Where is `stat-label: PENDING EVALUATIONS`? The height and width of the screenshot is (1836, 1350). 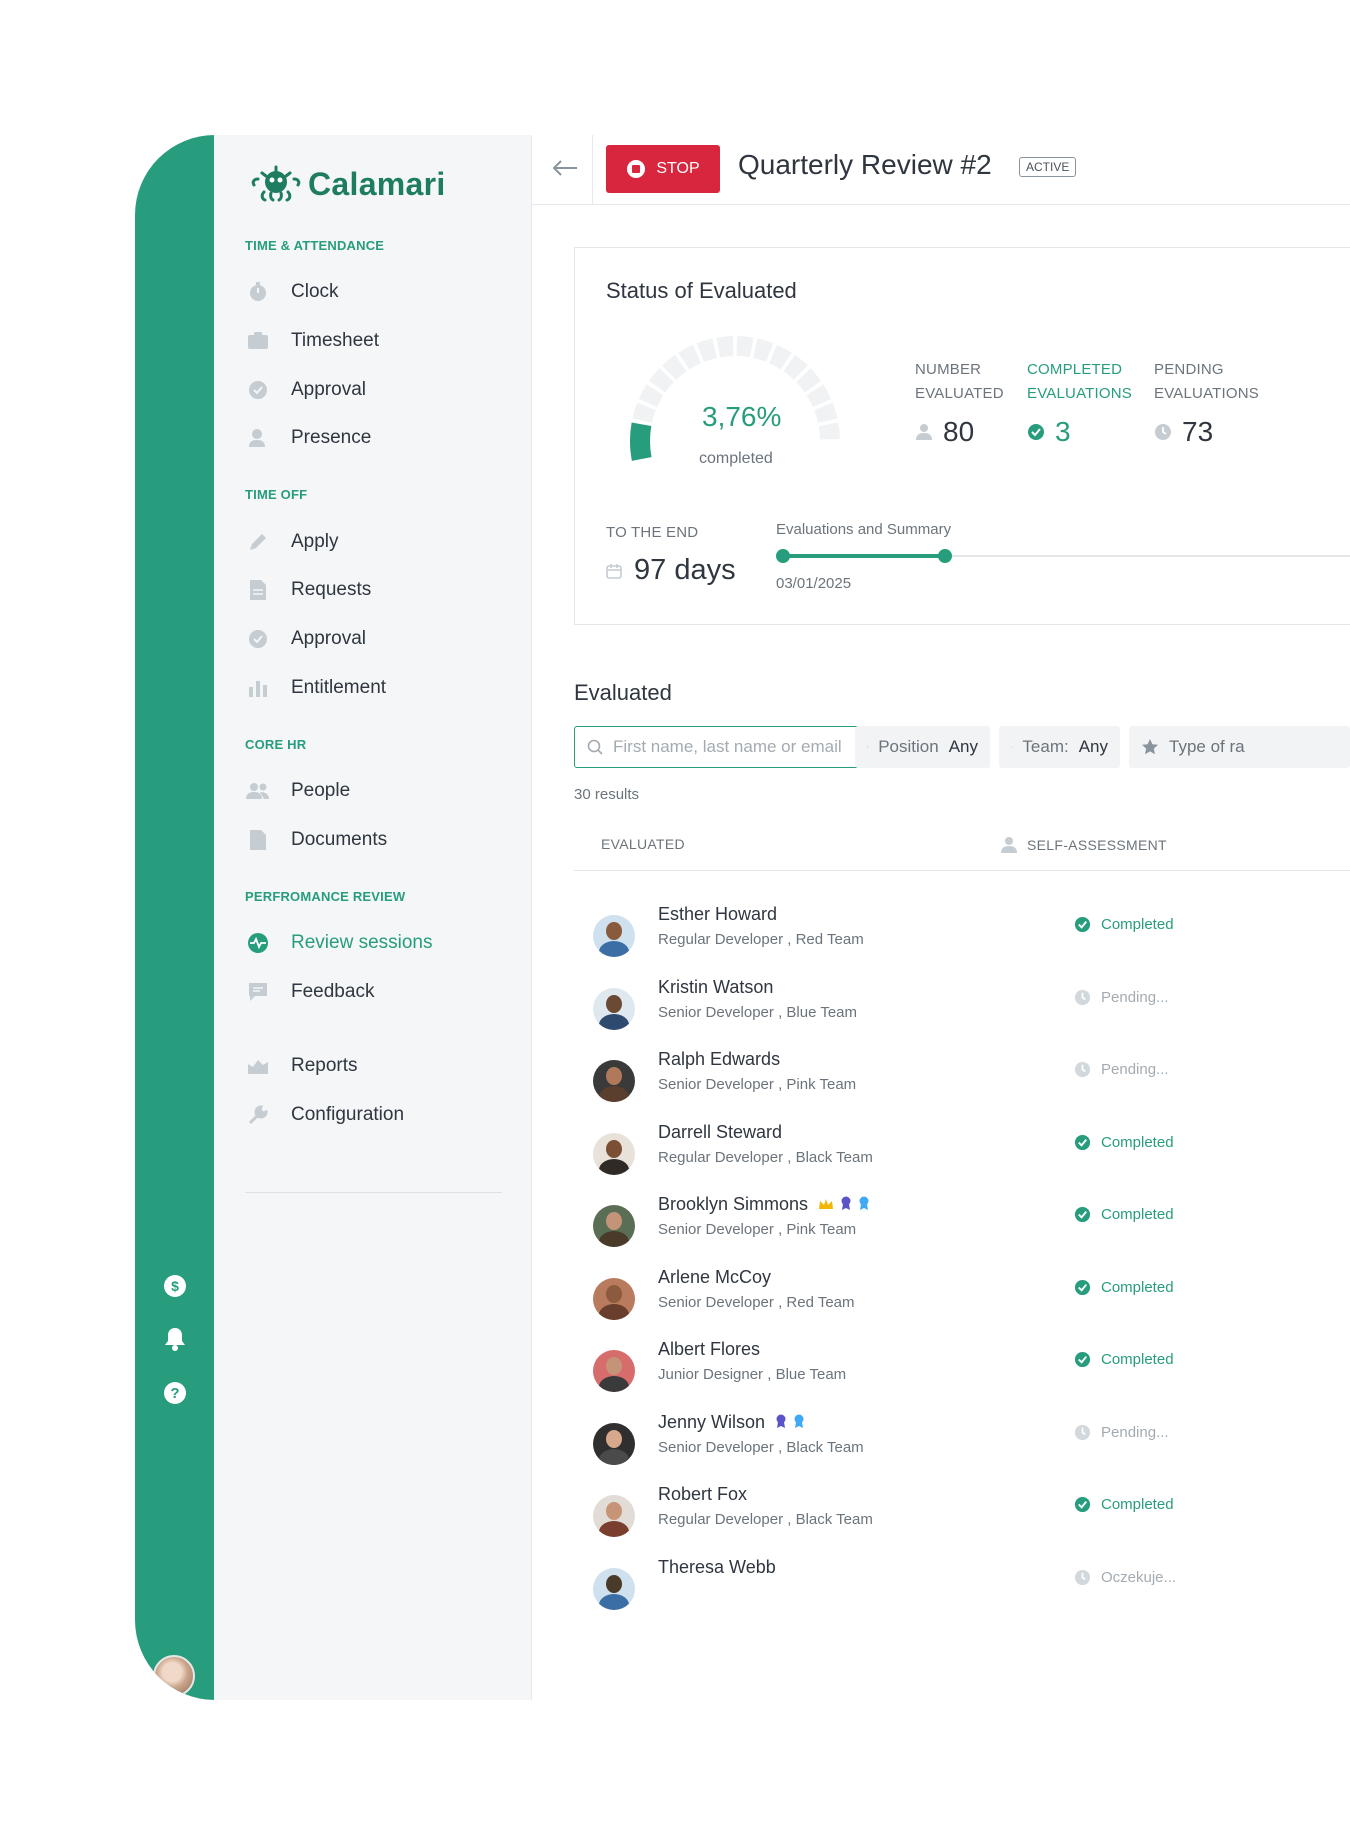 stat-label: PENDING EVALUATIONS is located at coordinates (1207, 381).